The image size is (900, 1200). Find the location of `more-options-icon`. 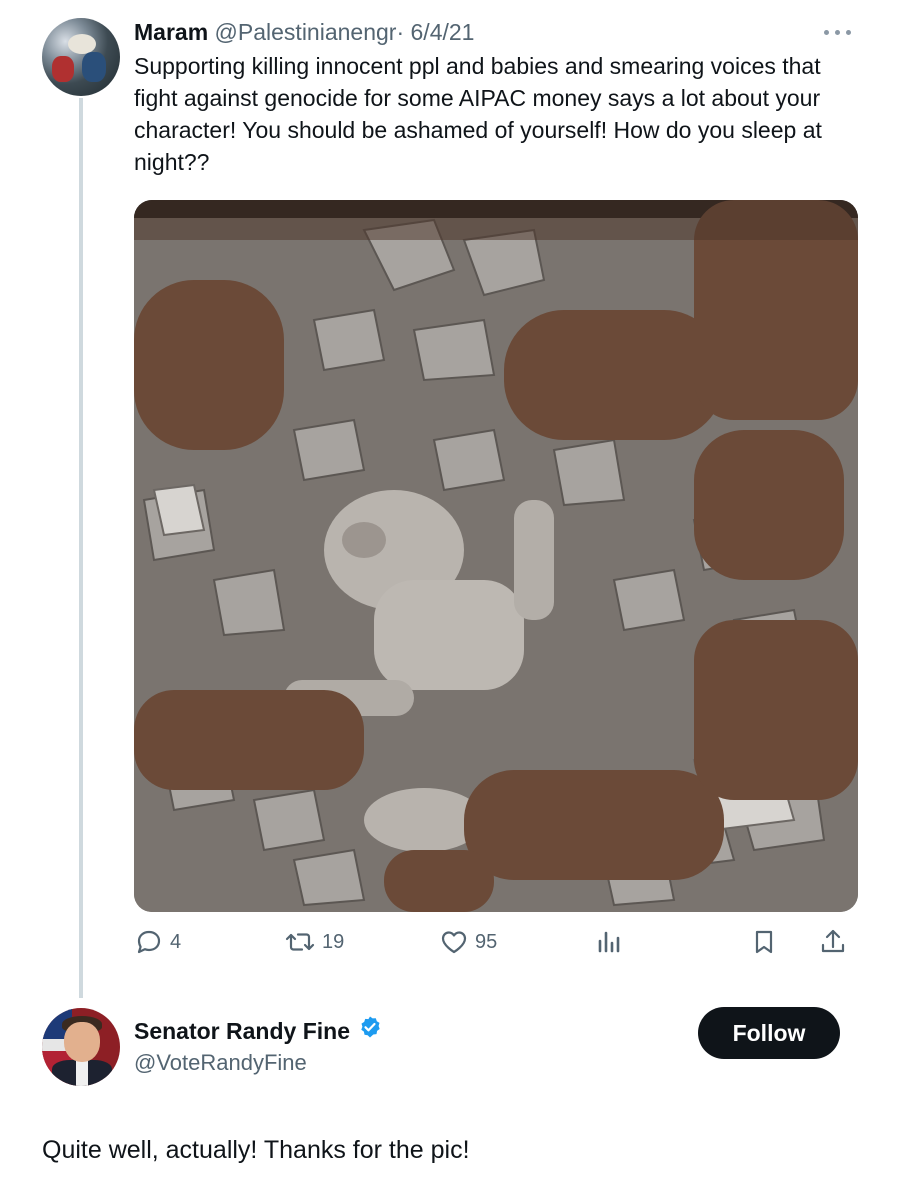

more-options-icon is located at coordinates (838, 33).